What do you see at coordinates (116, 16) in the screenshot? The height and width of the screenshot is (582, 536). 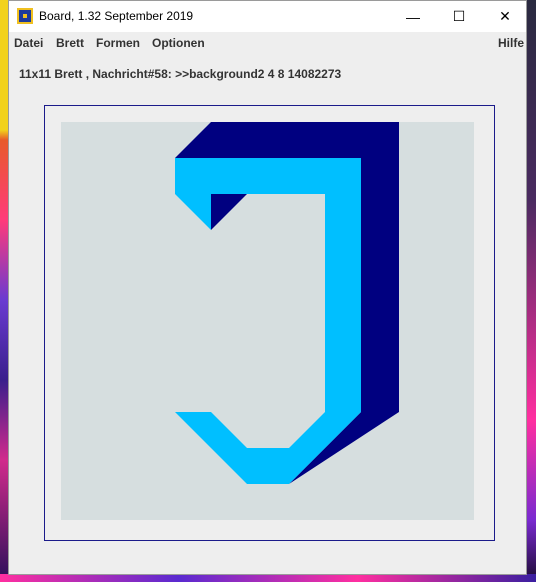 I see `window-title: Board, 1.32 September 2019` at bounding box center [116, 16].